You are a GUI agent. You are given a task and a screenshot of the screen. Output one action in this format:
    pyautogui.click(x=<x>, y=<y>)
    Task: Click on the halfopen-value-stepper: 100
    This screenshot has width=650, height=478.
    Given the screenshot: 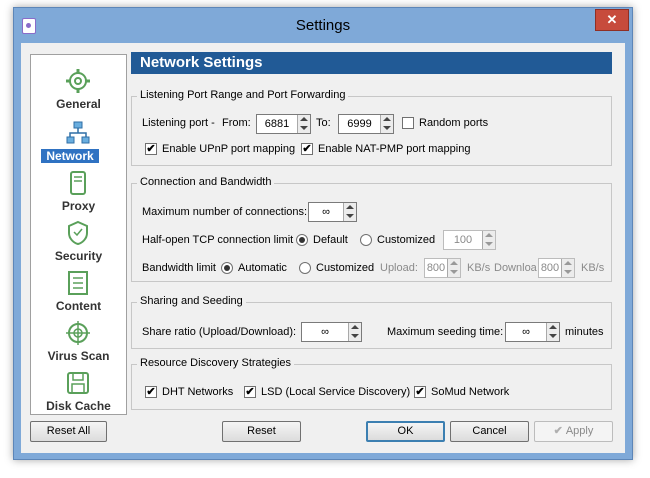 What is the action you would take?
    pyautogui.click(x=469, y=240)
    